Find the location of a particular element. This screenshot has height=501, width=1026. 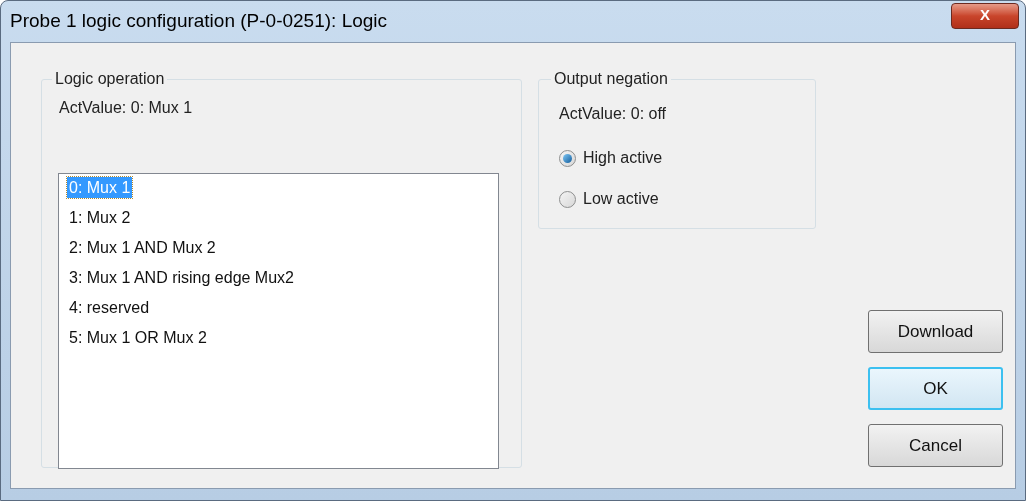

list-item: 1: Mux 2 is located at coordinates (100, 217).